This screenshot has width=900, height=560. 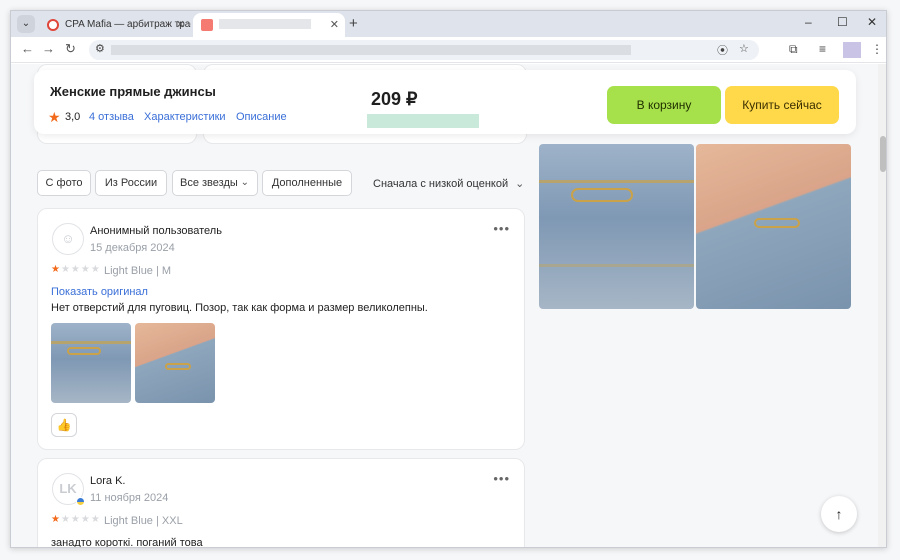 What do you see at coordinates (822, 49) in the screenshot?
I see `reading-list-icon: ≡` at bounding box center [822, 49].